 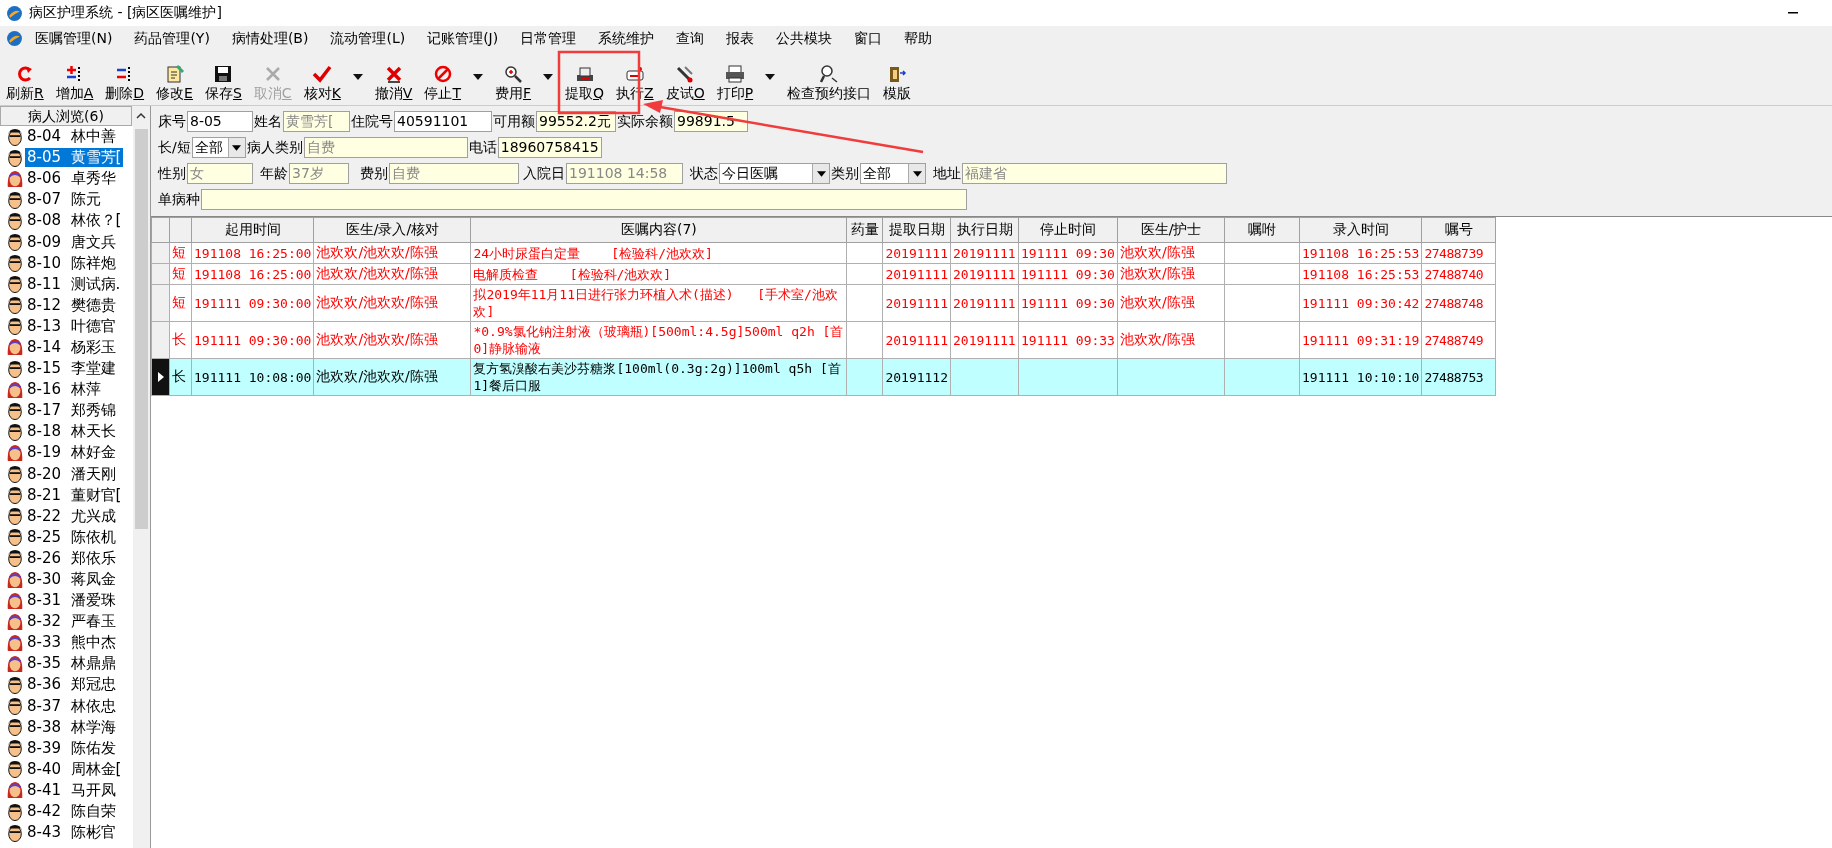 What do you see at coordinates (66, 579) in the screenshot?
I see `patient-item: 8-30 蒋凤金` at bounding box center [66, 579].